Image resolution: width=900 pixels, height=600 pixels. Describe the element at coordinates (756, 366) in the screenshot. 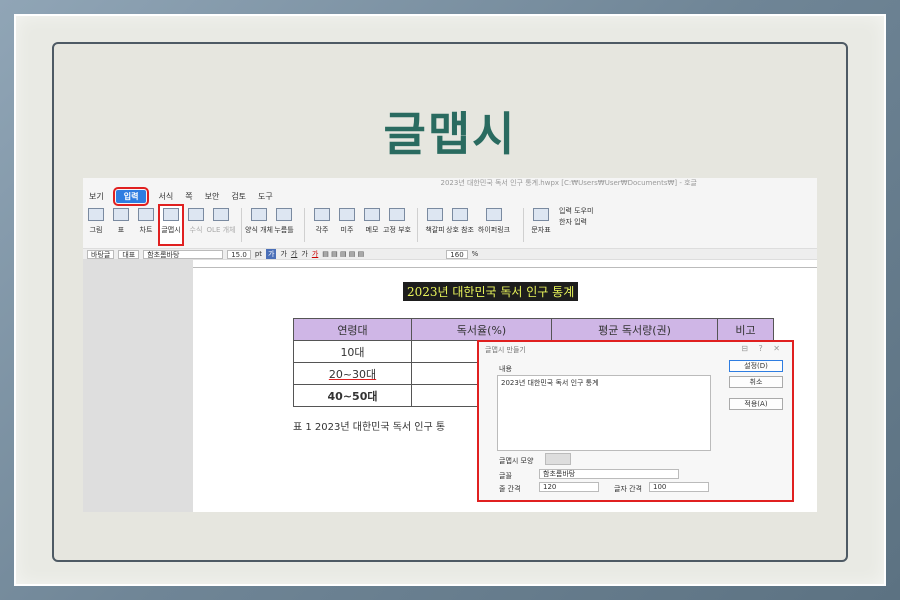

I see `settings-button: 설정(D)` at that location.